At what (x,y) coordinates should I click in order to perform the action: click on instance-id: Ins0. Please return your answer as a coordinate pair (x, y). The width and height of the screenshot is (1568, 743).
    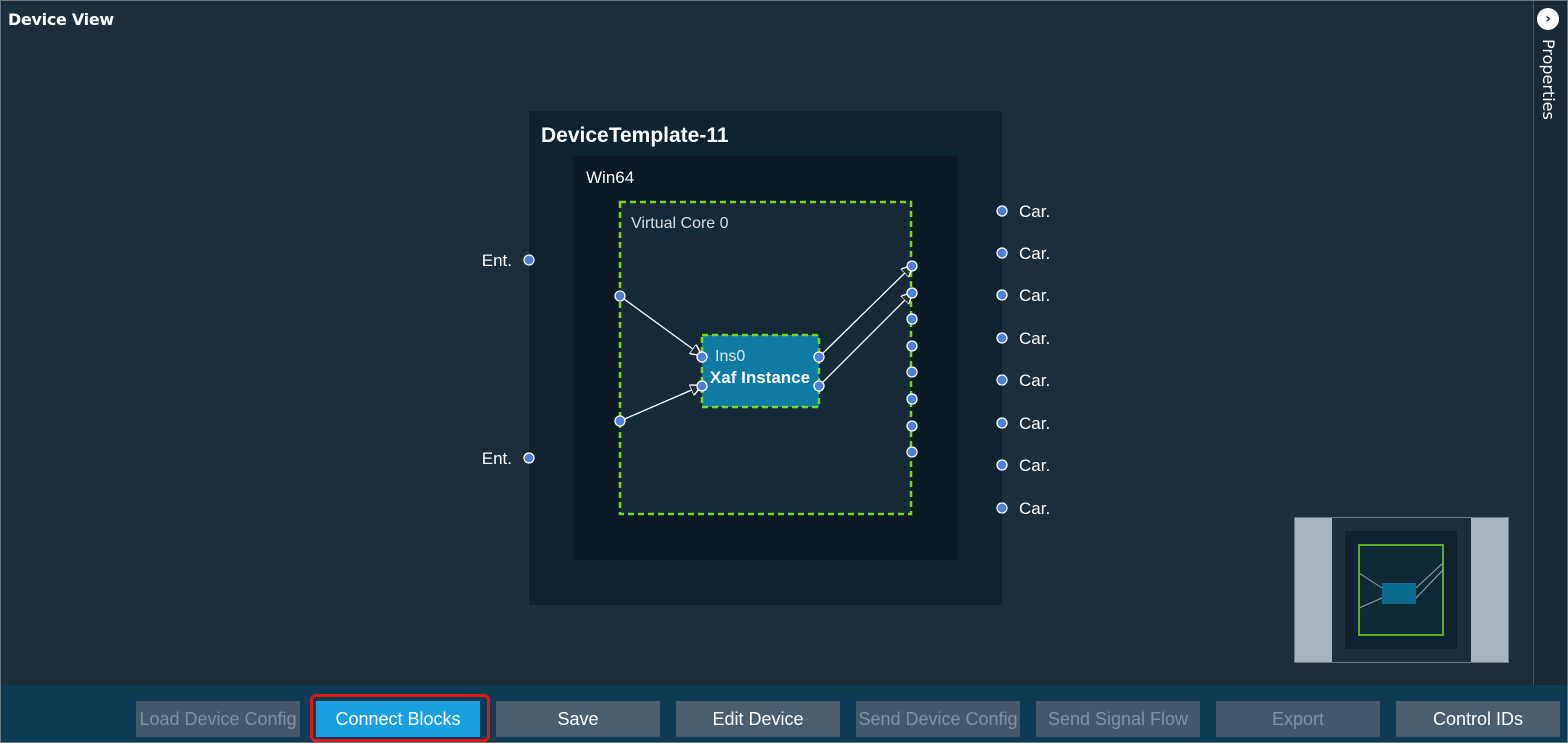
    Looking at the image, I should click on (730, 356).